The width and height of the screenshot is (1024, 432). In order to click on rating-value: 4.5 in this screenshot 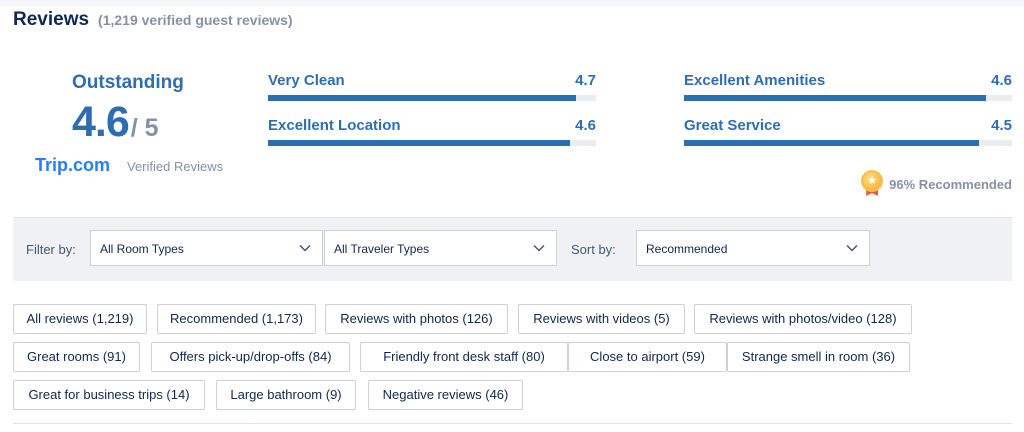, I will do `click(1001, 125)`.